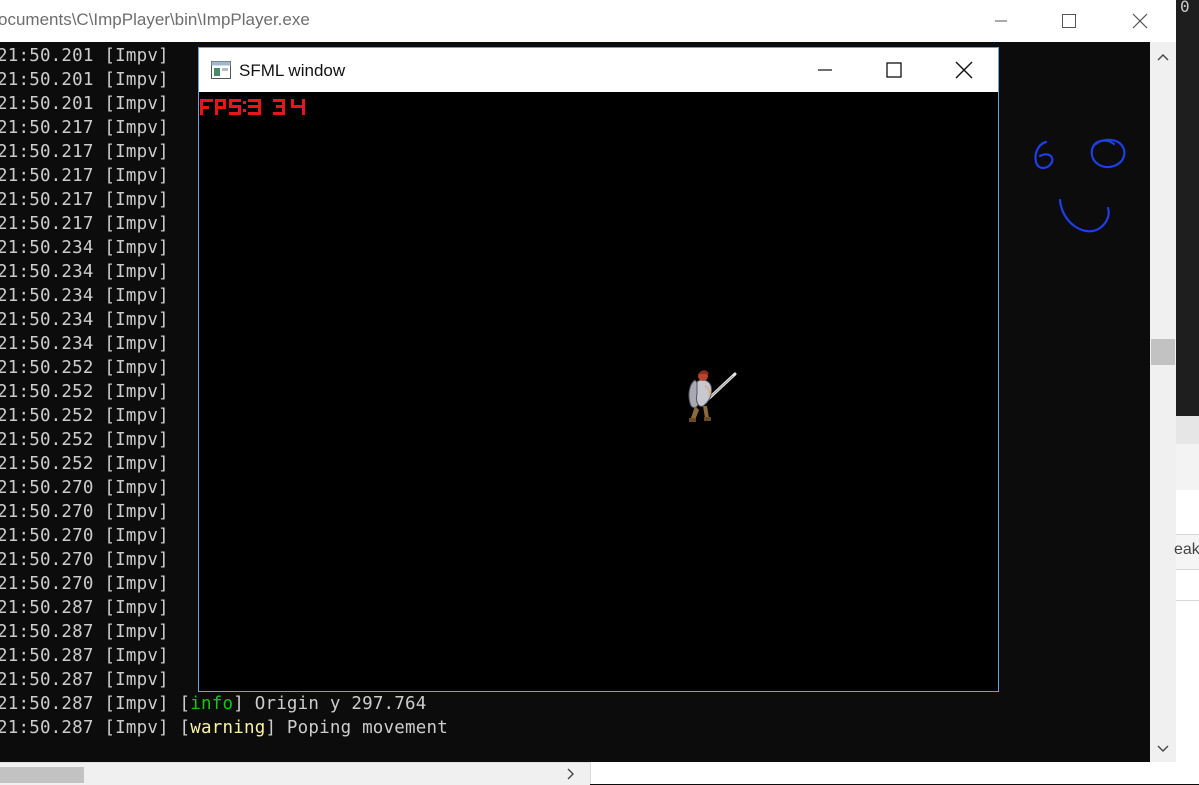 Image resolution: width=1199 pixels, height=785 pixels. I want to click on scroll-down-button, so click(1163, 749).